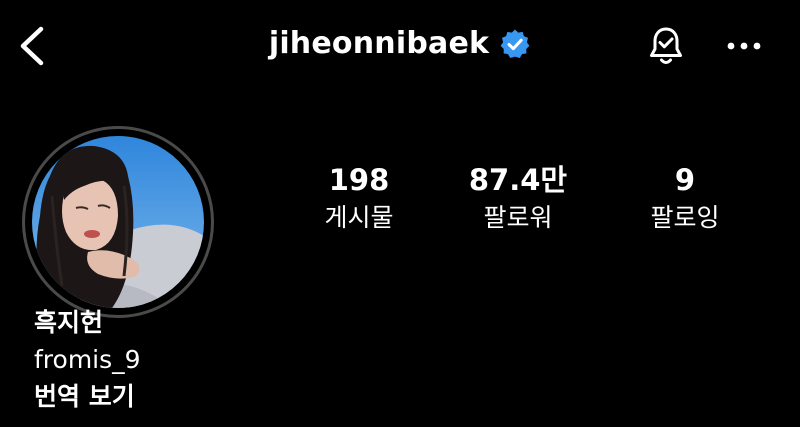 This screenshot has width=800, height=427. I want to click on posts-count-label: 게시물, so click(359, 217).